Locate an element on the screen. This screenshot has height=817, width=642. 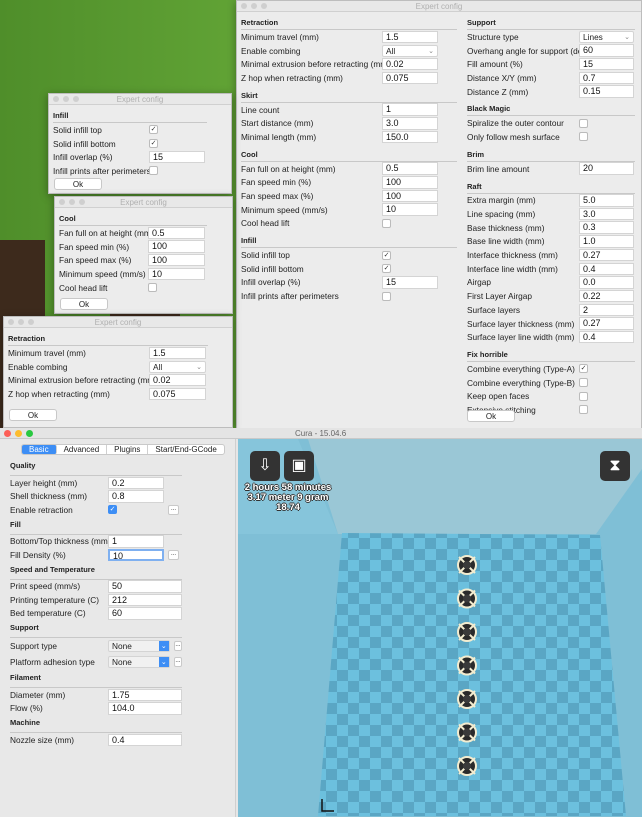
overhang-angle-for-support-deg-input: 60 is located at coordinates (606, 50).